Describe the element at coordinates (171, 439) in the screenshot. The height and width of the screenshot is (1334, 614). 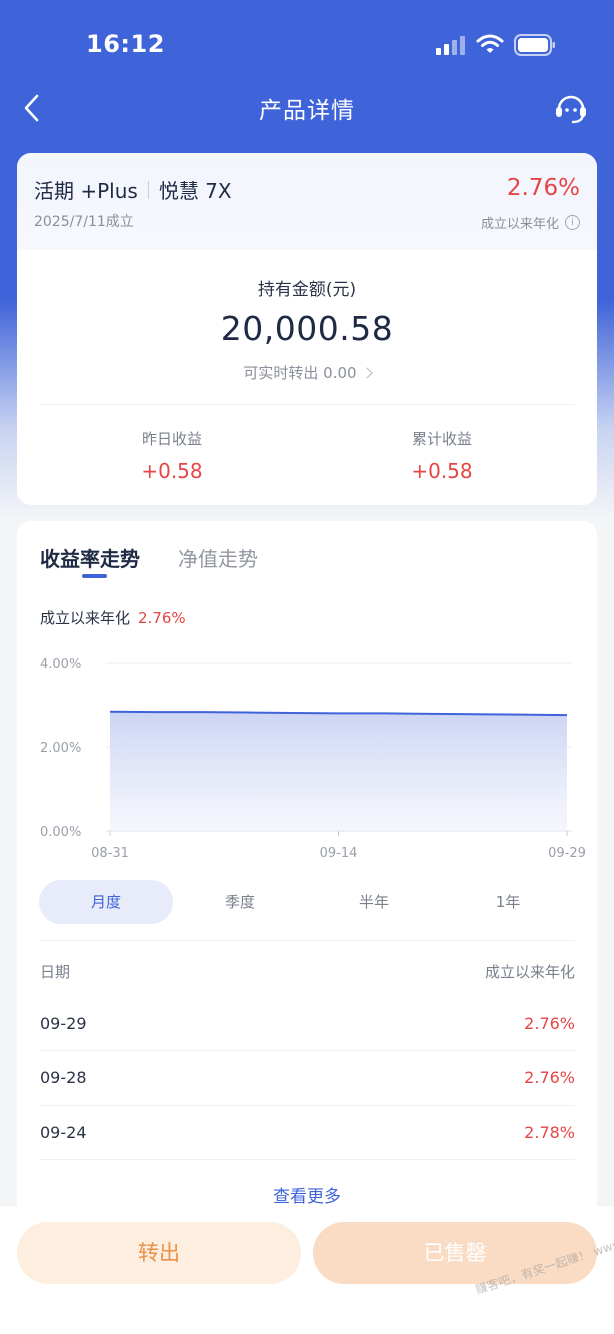
I see `yesterday-earnings-label: 昨日收益` at that location.